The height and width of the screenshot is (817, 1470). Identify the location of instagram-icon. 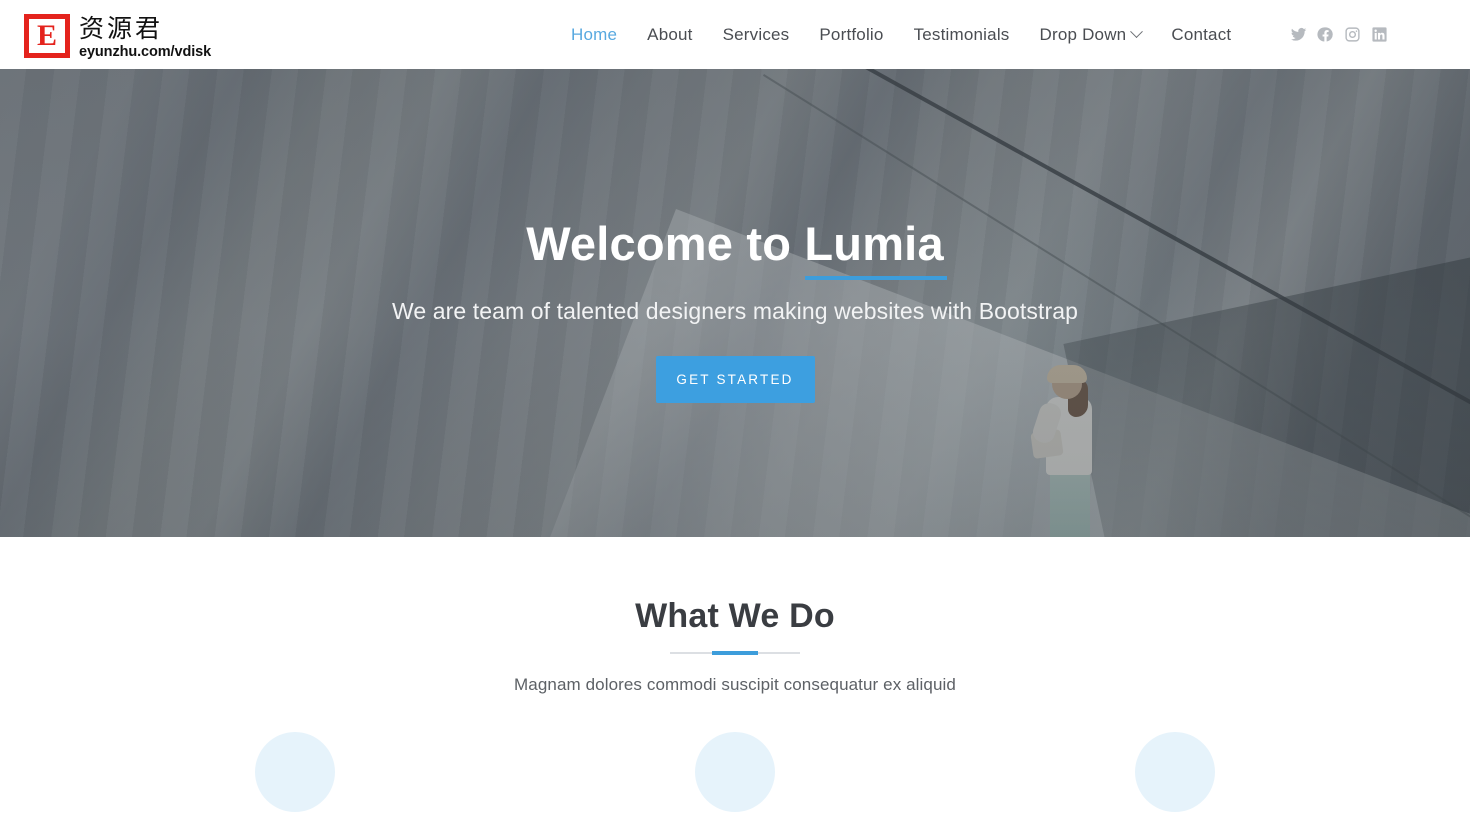
(1352, 34).